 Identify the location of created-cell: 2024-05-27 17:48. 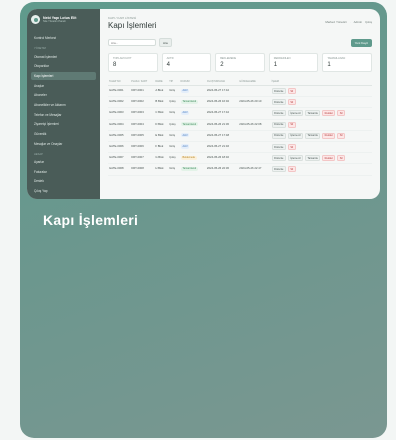
(222, 136).